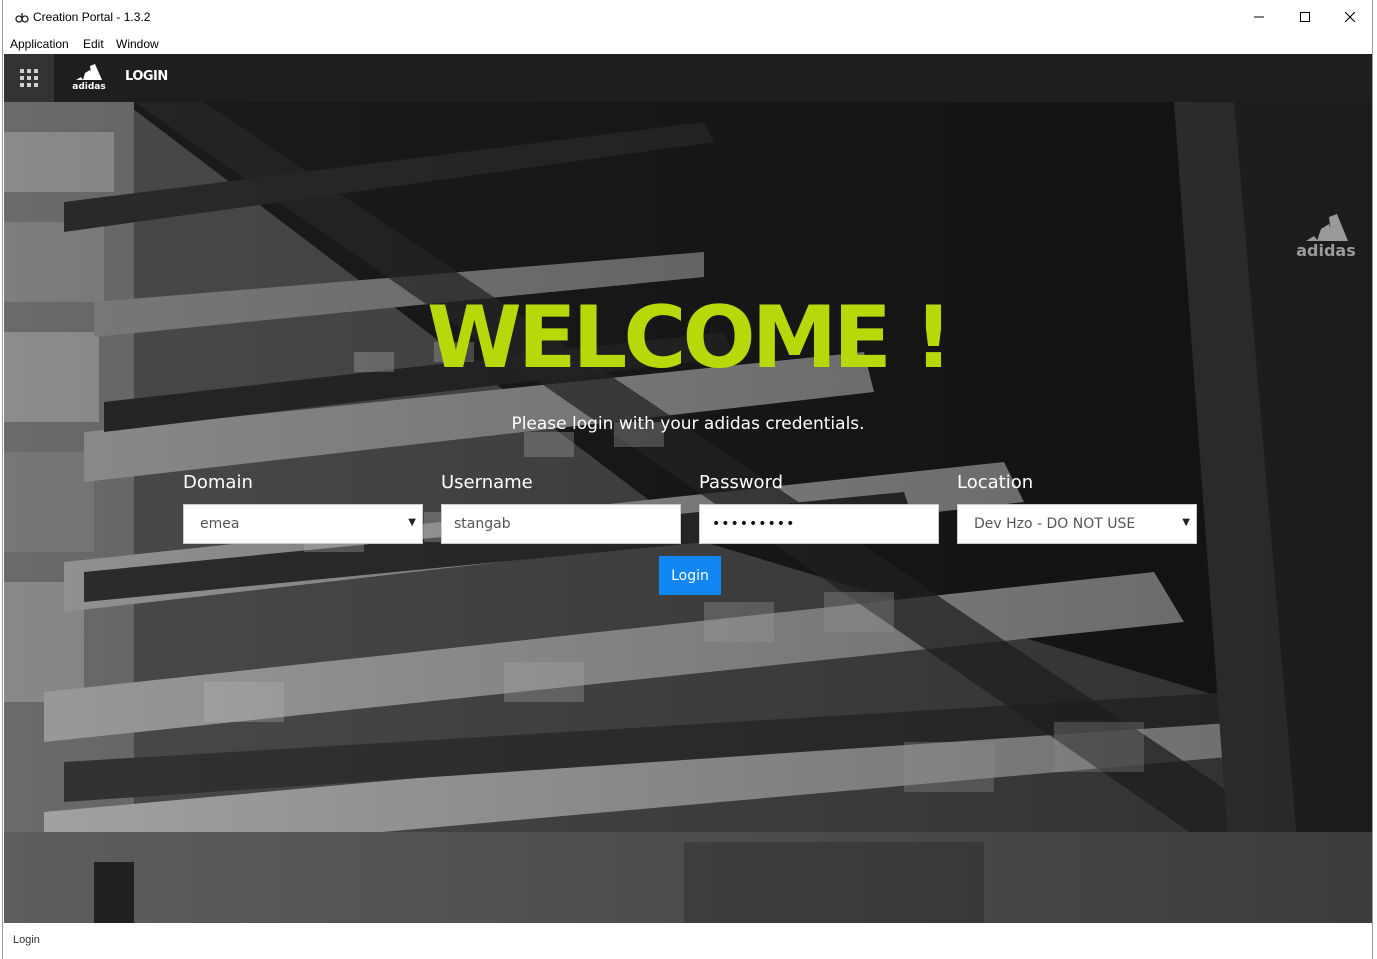 The height and width of the screenshot is (959, 1377). I want to click on username-value: stangab, so click(482, 524).